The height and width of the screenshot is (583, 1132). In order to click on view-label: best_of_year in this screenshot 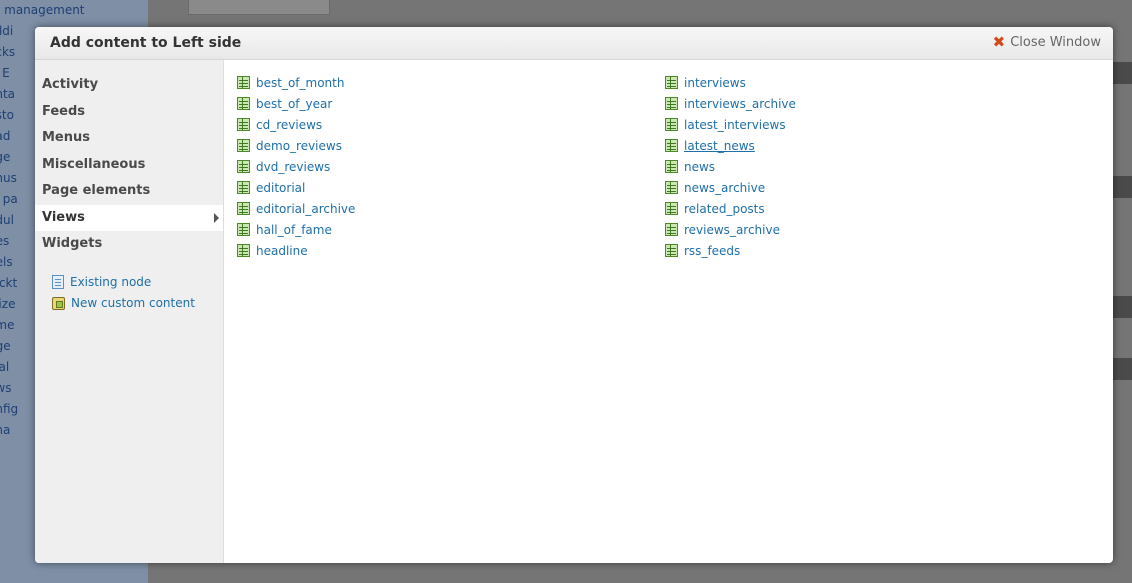, I will do `click(294, 103)`.